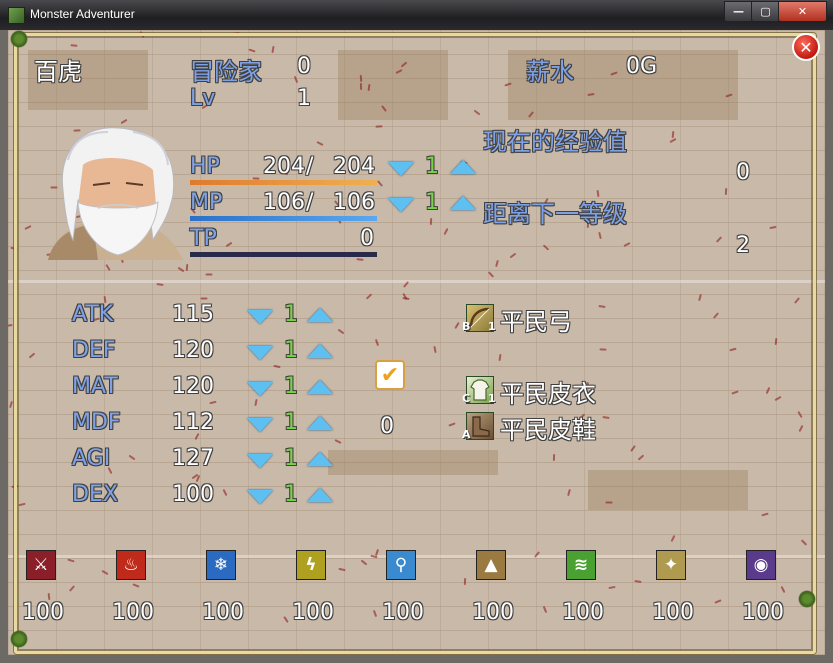 This screenshot has height=663, width=833. I want to click on hp-gauge-fill, so click(283, 182).